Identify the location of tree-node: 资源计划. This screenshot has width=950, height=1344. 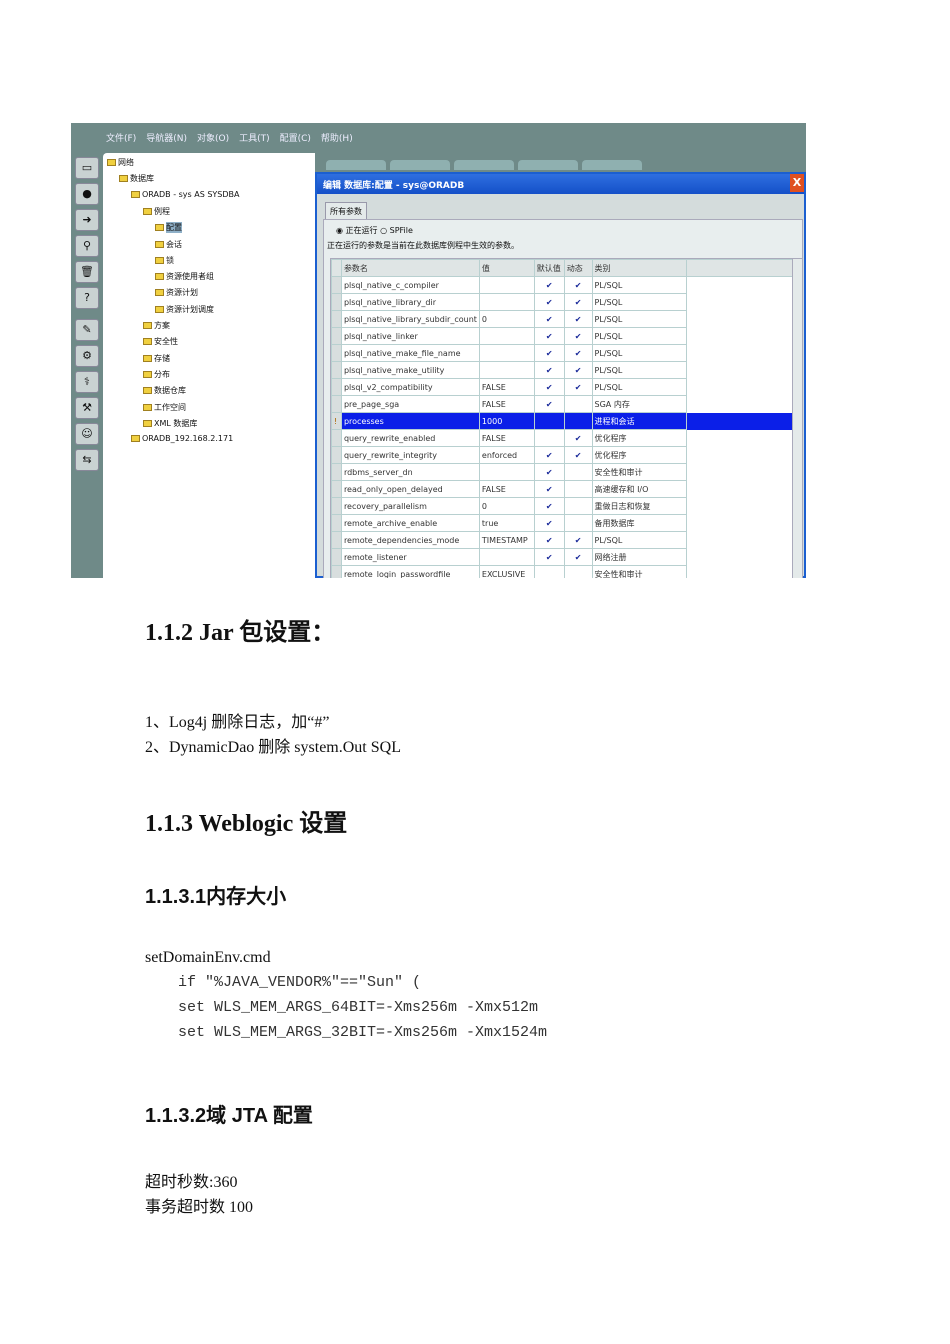
(176, 292).